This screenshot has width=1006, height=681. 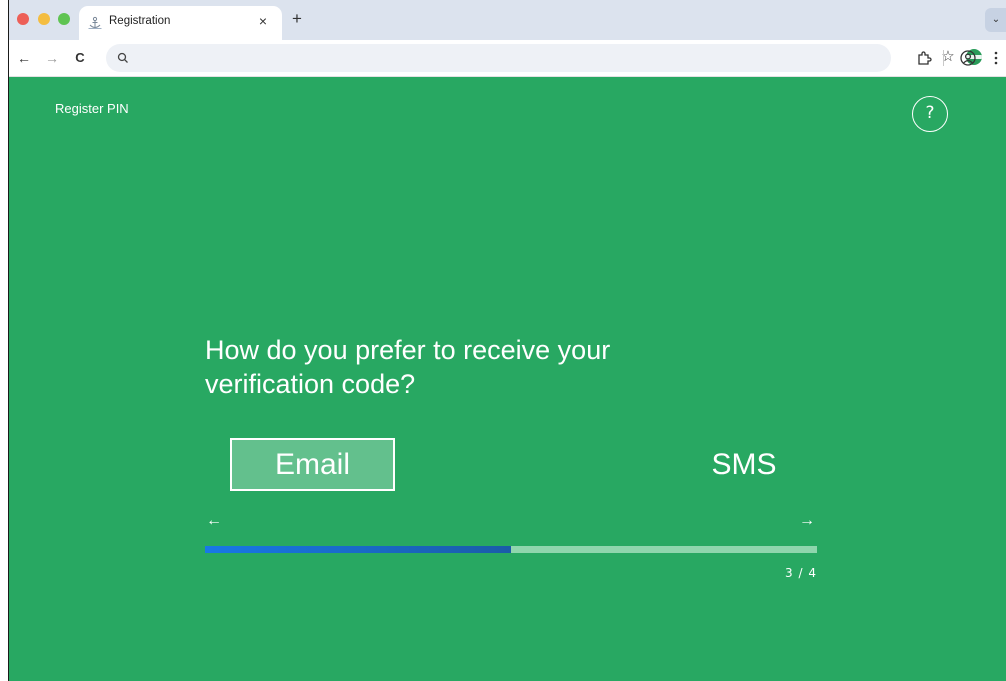 What do you see at coordinates (312, 464) in the screenshot?
I see `option-email-button: Email` at bounding box center [312, 464].